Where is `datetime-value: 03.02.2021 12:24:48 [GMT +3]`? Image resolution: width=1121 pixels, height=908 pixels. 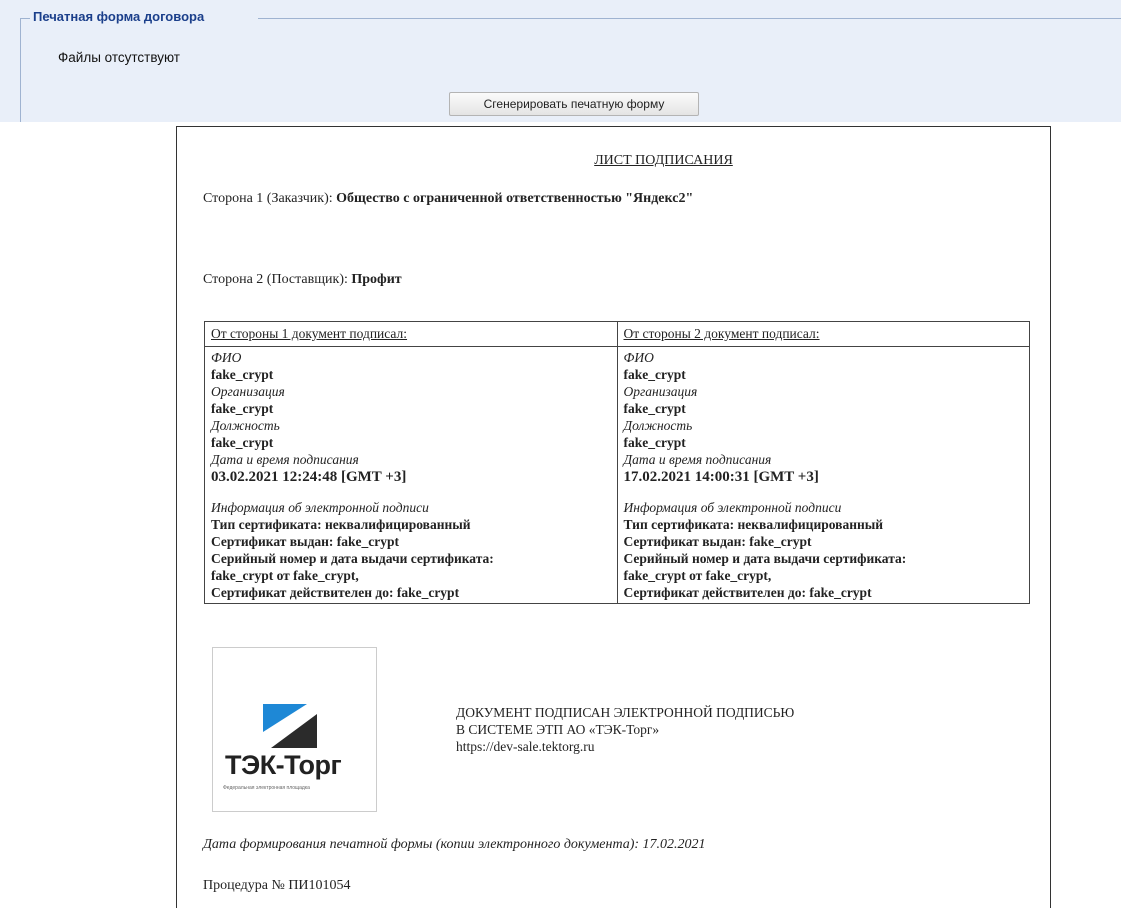 datetime-value: 03.02.2021 12:24:48 [GMT +3] is located at coordinates (309, 477).